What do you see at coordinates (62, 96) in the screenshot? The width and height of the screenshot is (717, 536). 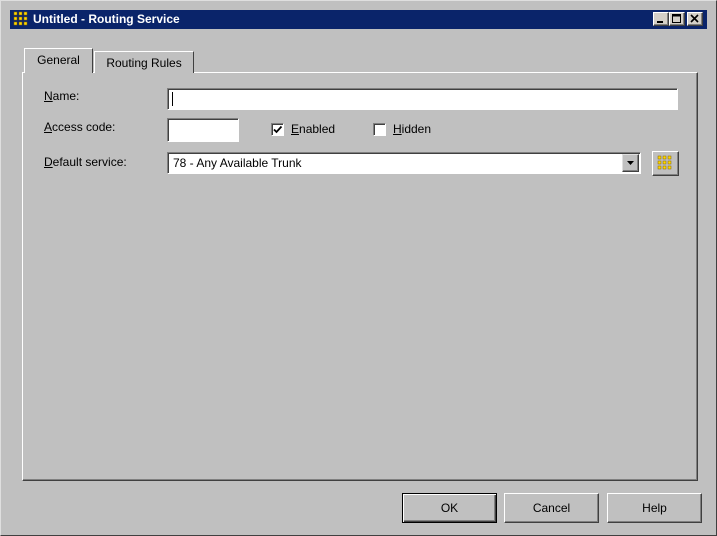 I see `name-label: Name:` at bounding box center [62, 96].